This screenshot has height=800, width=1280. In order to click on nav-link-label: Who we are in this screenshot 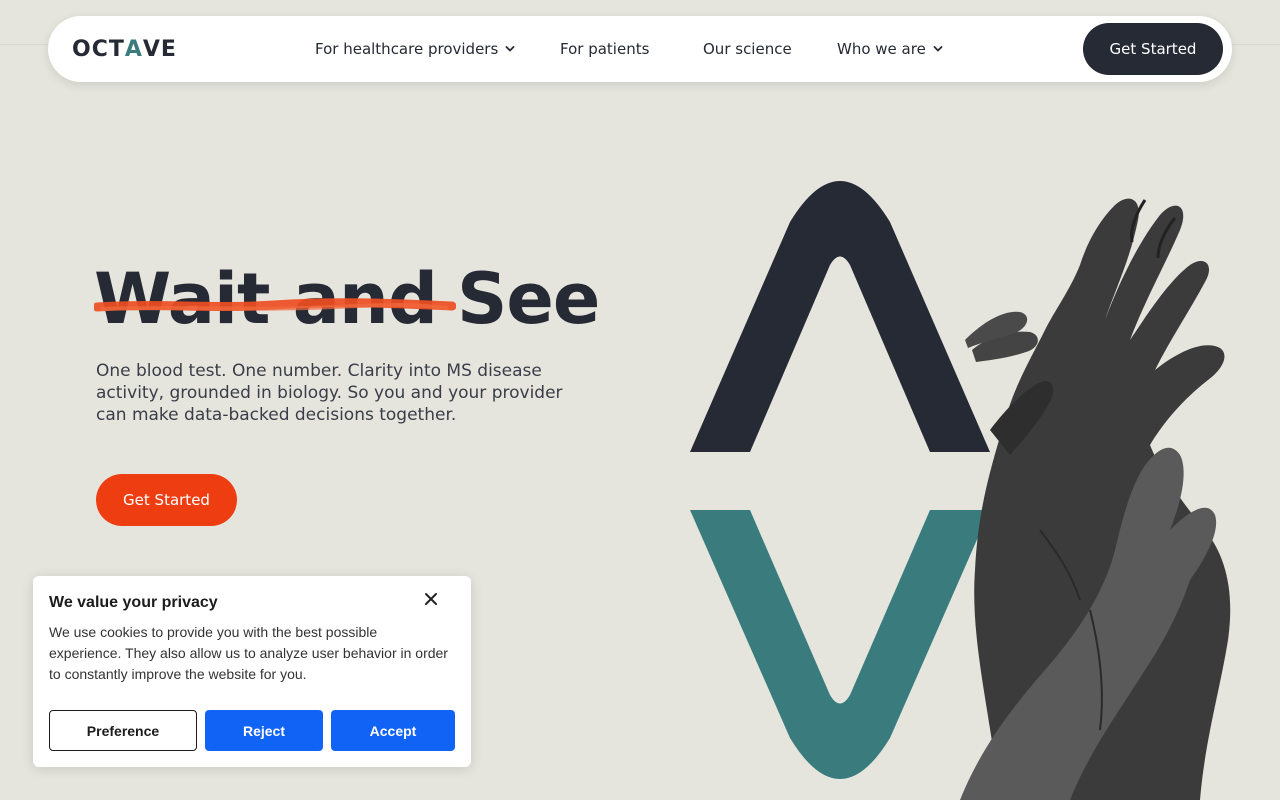, I will do `click(881, 49)`.